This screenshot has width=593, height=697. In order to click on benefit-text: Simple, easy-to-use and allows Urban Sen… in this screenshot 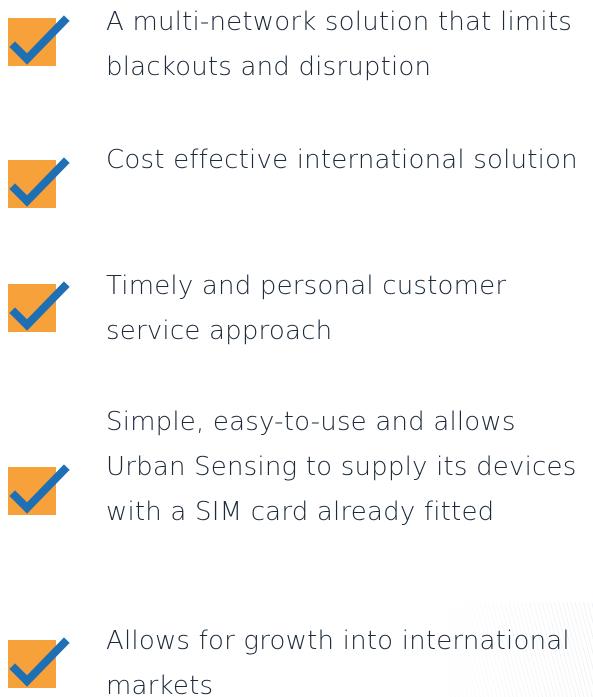, I will do `click(341, 467)`.